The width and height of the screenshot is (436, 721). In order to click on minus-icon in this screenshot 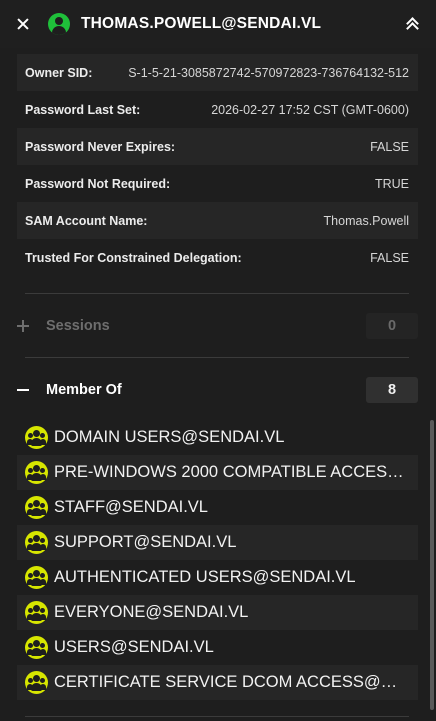, I will do `click(24, 390)`.